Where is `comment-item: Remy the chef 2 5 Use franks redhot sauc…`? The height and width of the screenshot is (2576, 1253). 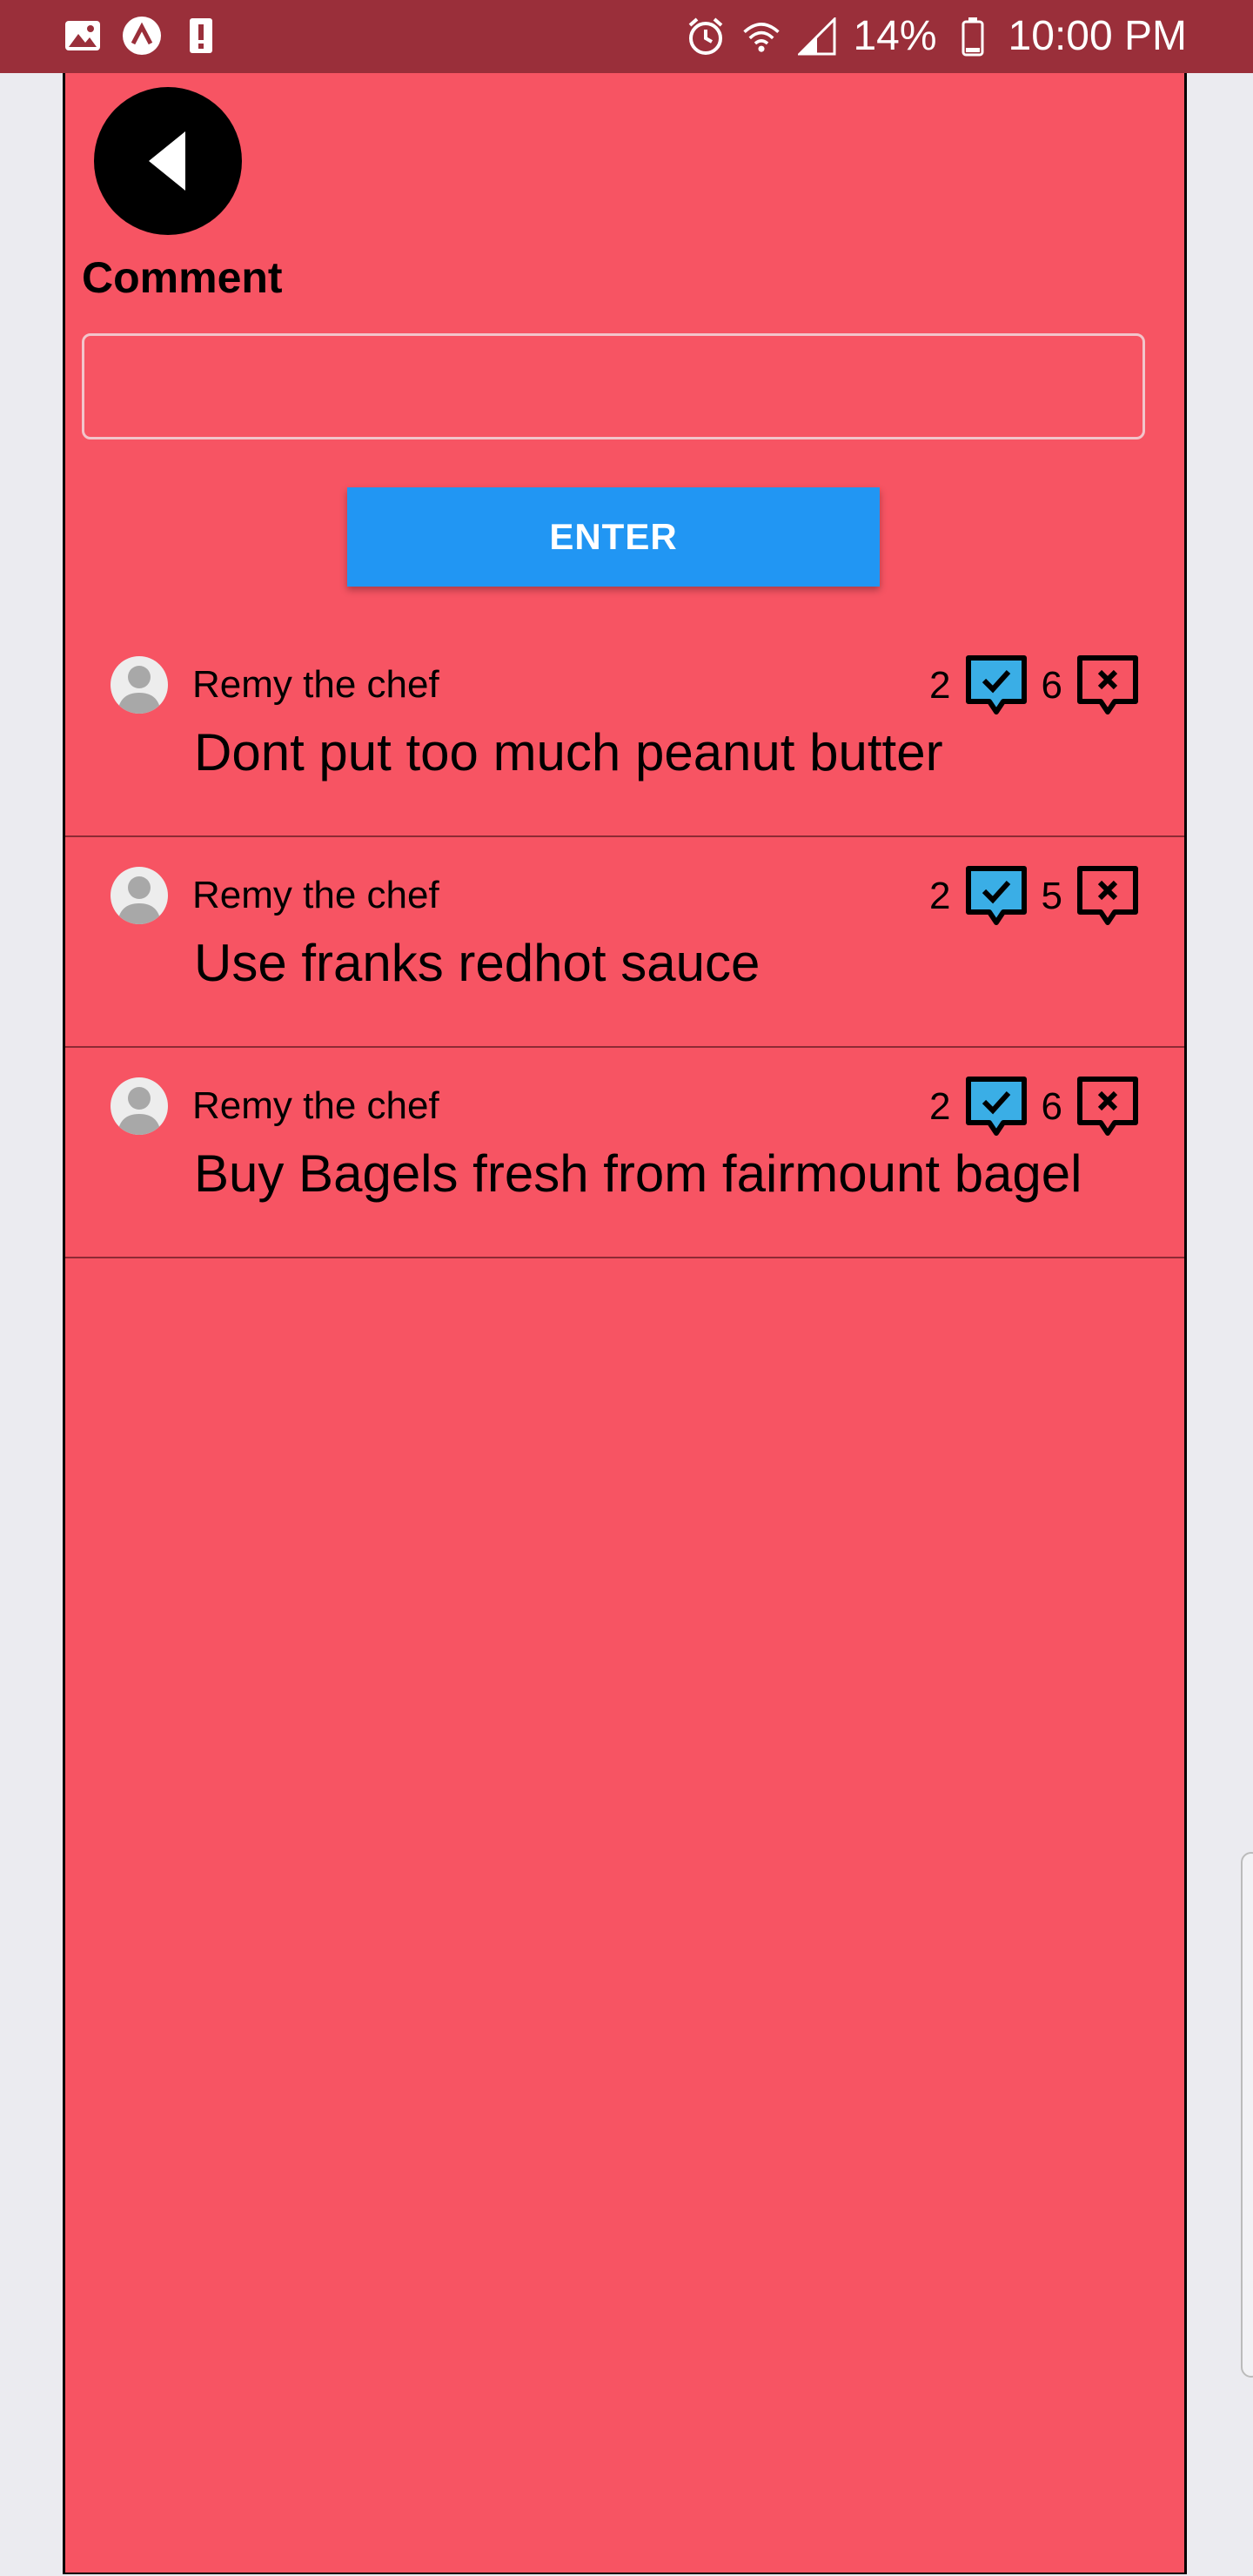 comment-item: Remy the chef 2 5 Use franks redhot sauc… is located at coordinates (624, 943).